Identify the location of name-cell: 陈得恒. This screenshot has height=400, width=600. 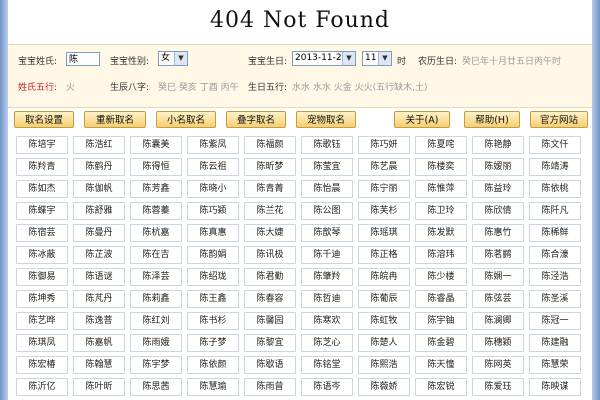
(156, 167).